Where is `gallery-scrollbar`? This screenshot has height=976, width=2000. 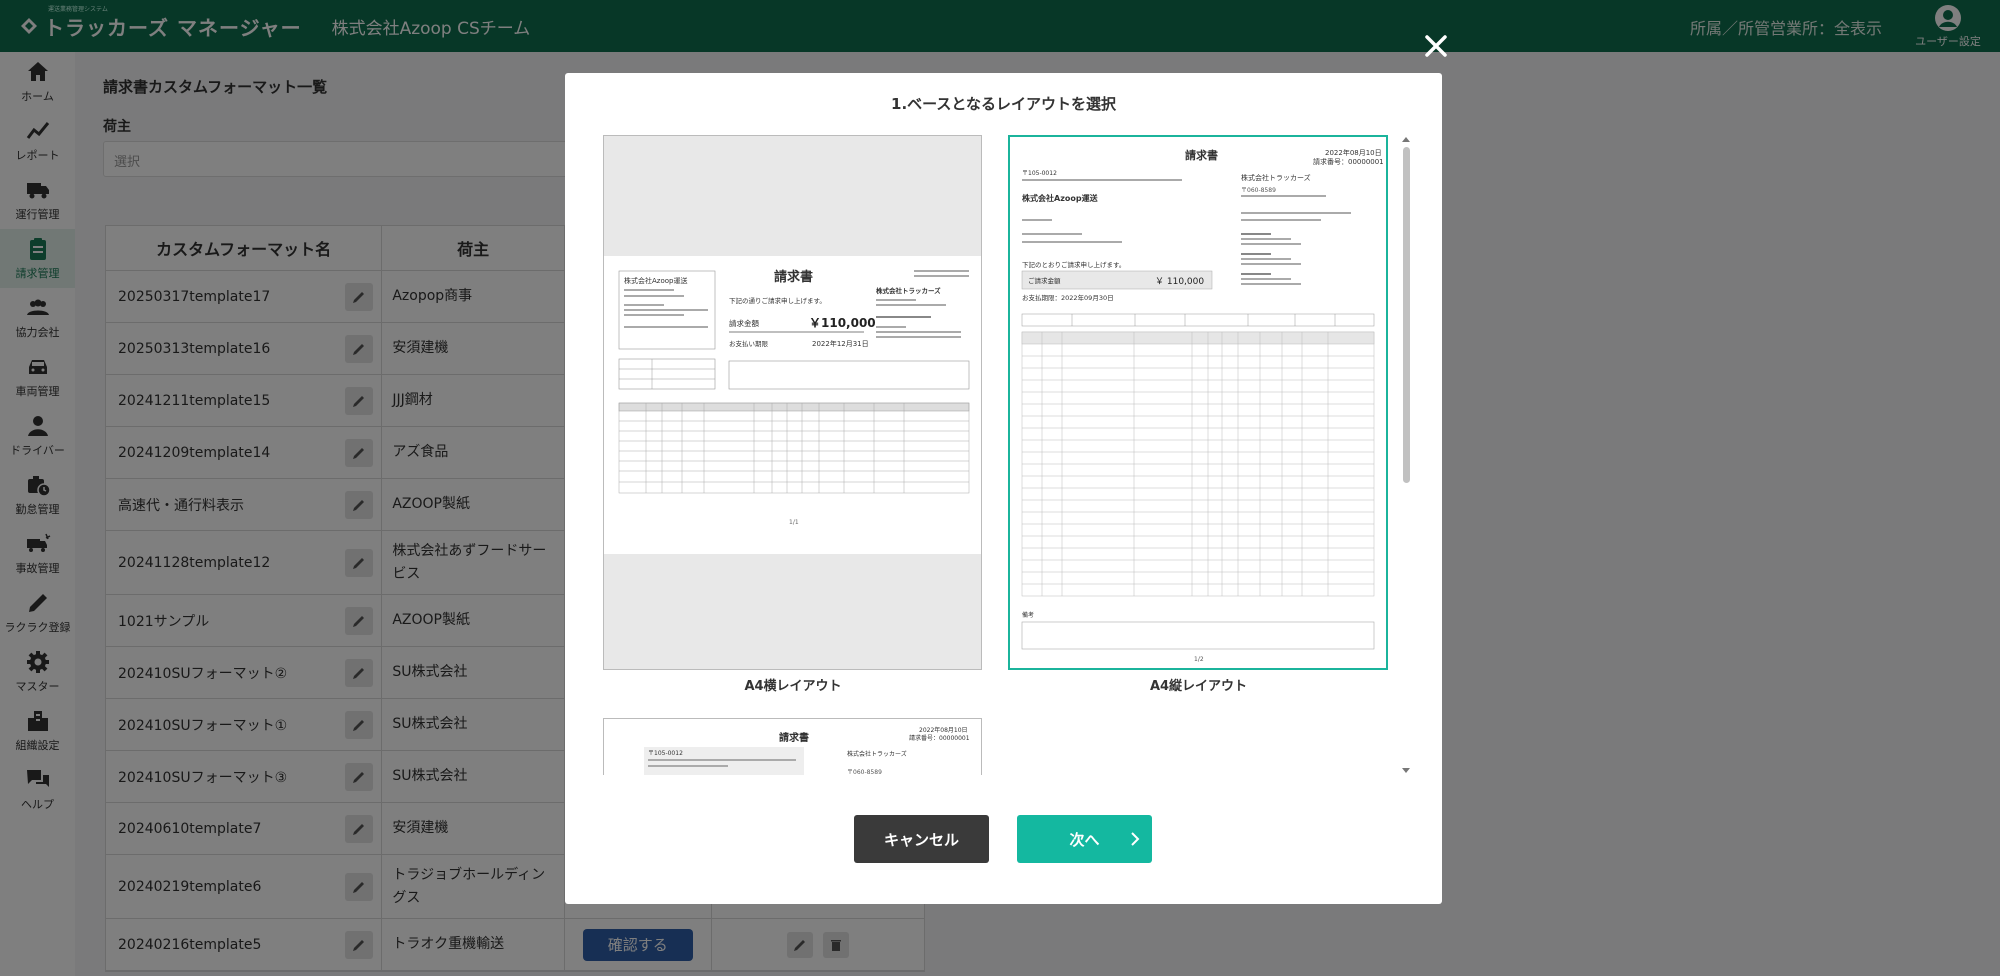 gallery-scrollbar is located at coordinates (1406, 455).